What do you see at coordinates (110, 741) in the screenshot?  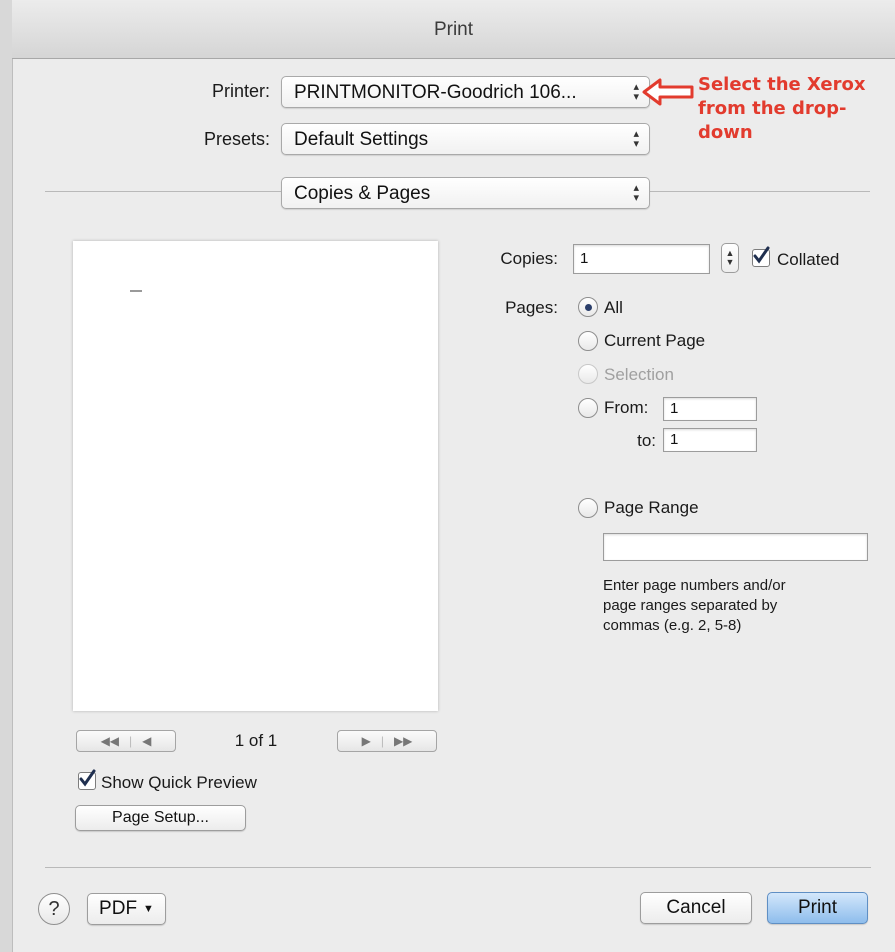 I see `first-page-icon: ◀◀` at bounding box center [110, 741].